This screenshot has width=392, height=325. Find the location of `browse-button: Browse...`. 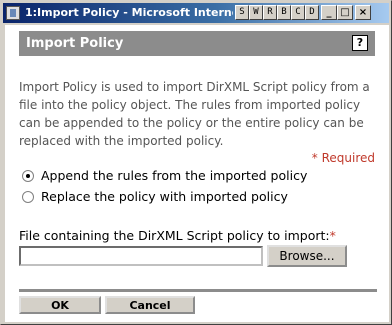

browse-button: Browse... is located at coordinates (307, 256).